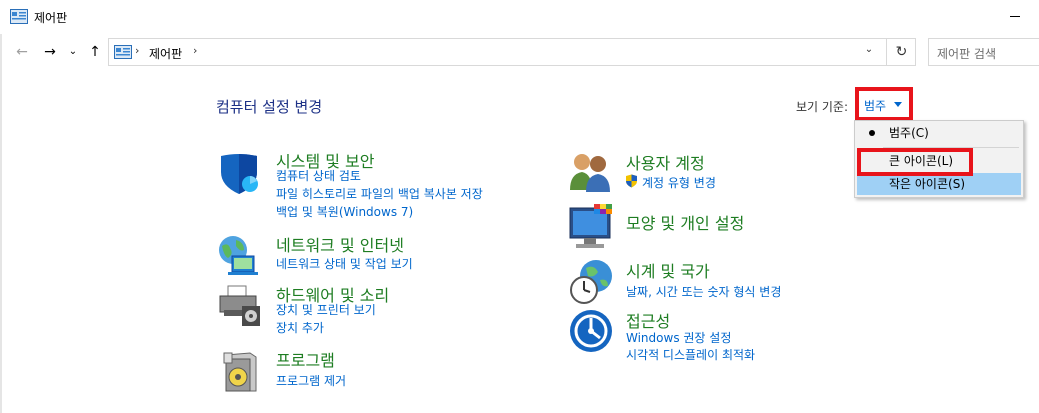 This screenshot has height=413, width=1039. What do you see at coordinates (884, 104) in the screenshot?
I see `highlight-box-view-dropdown` at bounding box center [884, 104].